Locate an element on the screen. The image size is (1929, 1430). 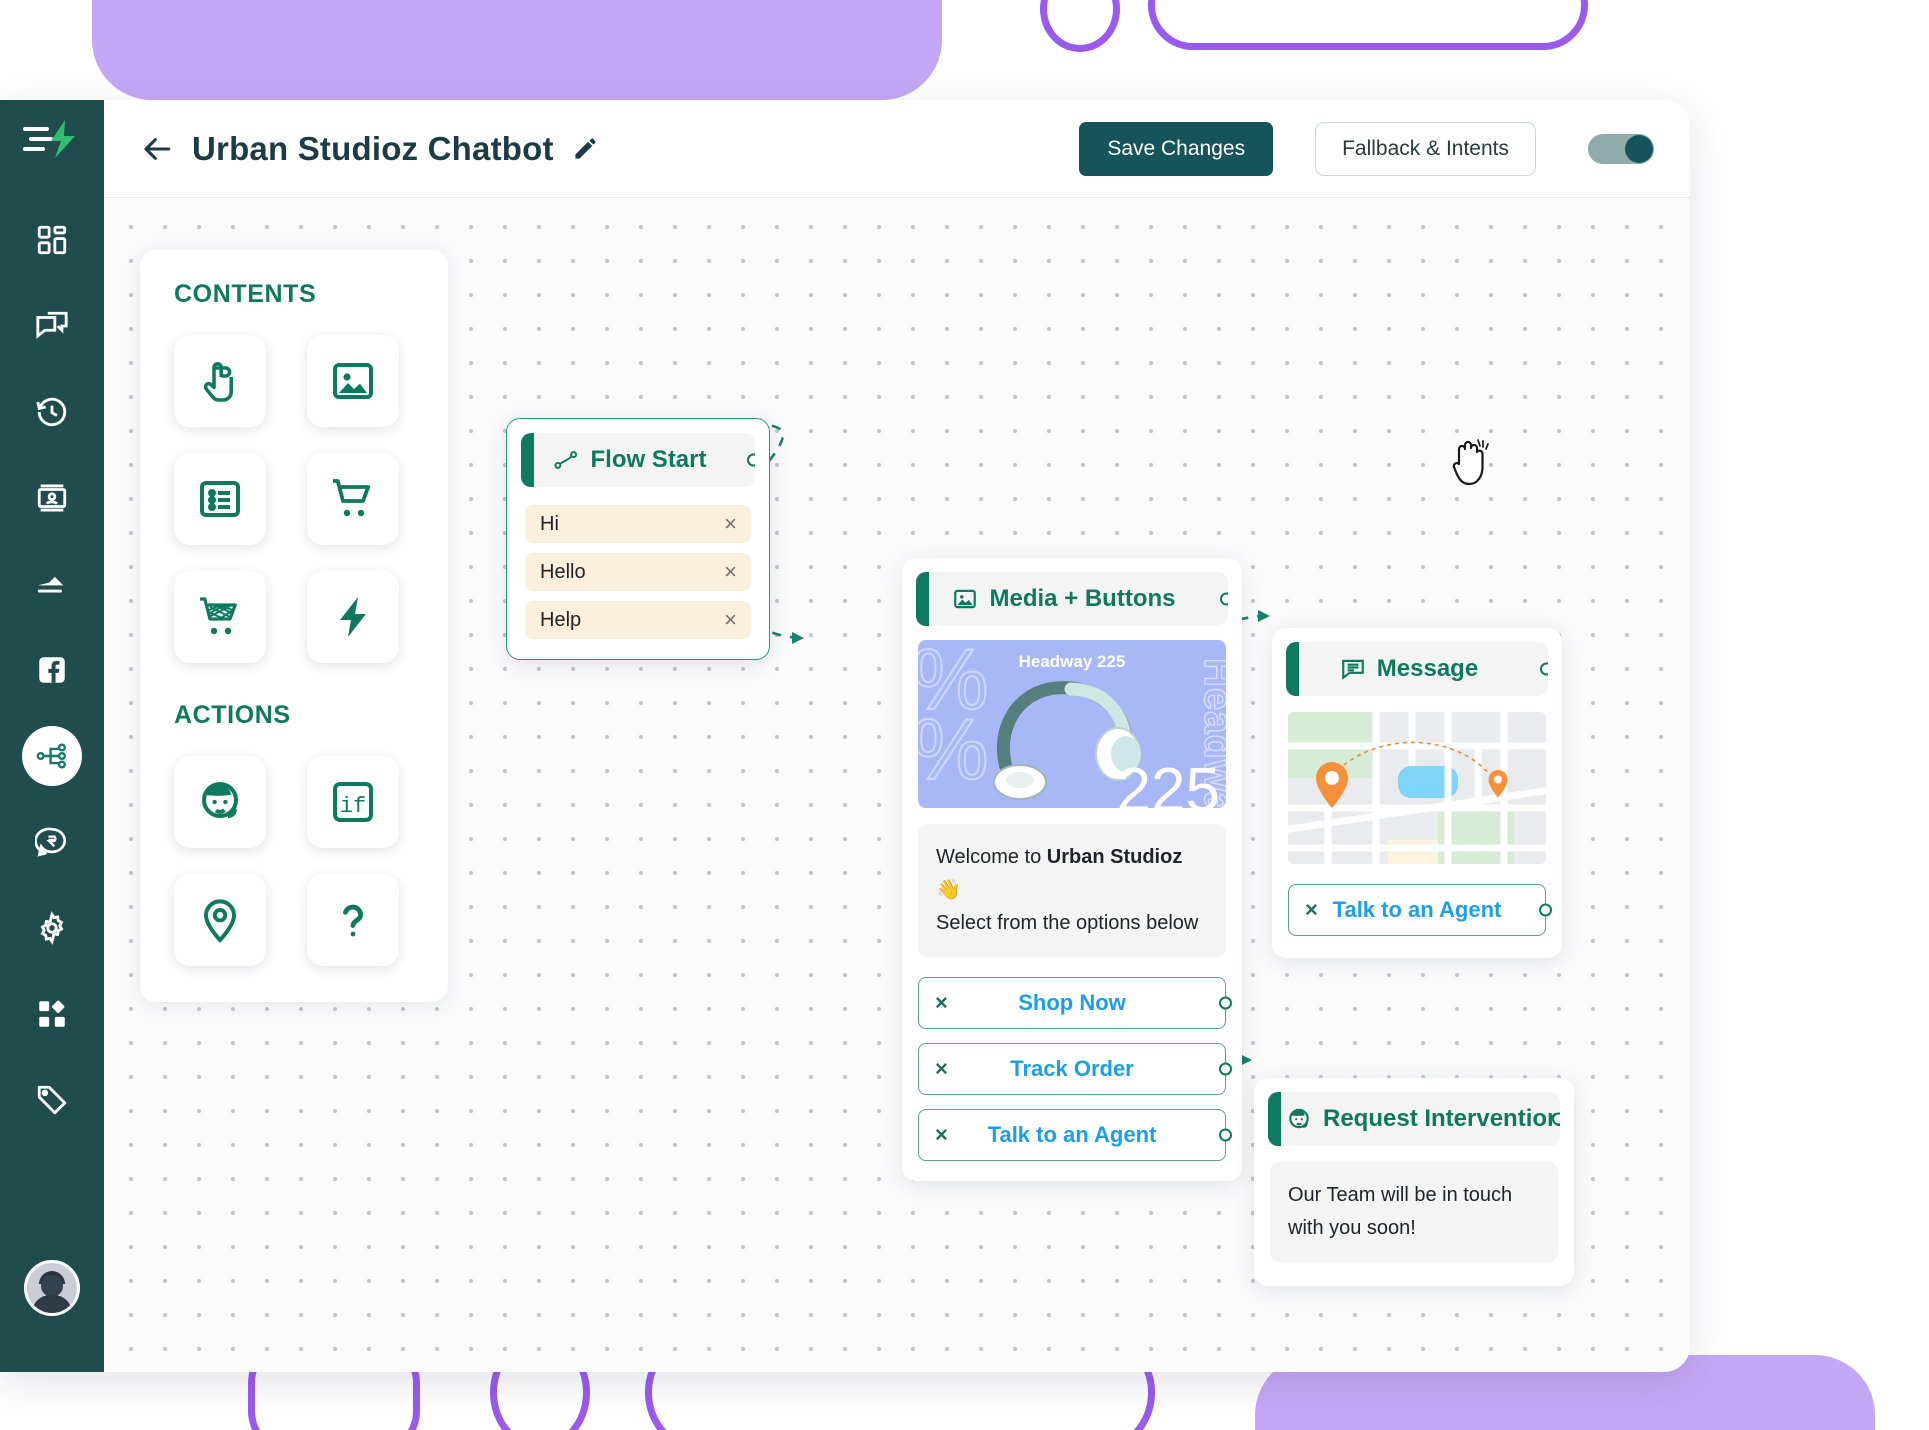
palette-actions-title: ACTIONS is located at coordinates (232, 715).